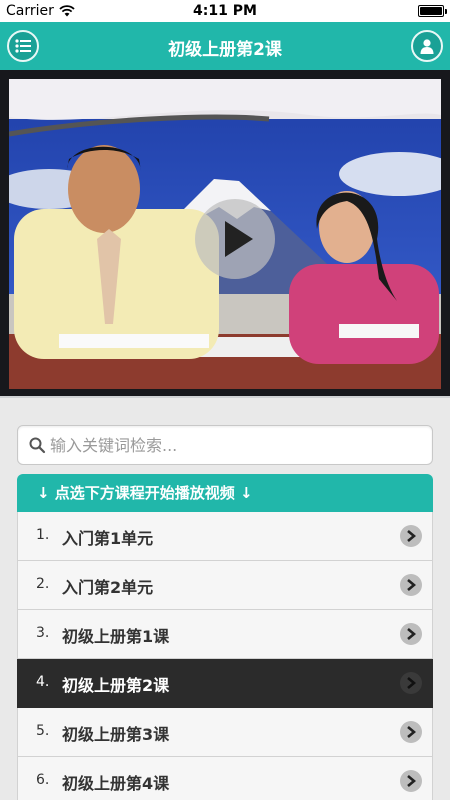 The width and height of the screenshot is (450, 800). I want to click on list-header: ↓ 点选下方课程开始播放视频 ↓, so click(225, 493).